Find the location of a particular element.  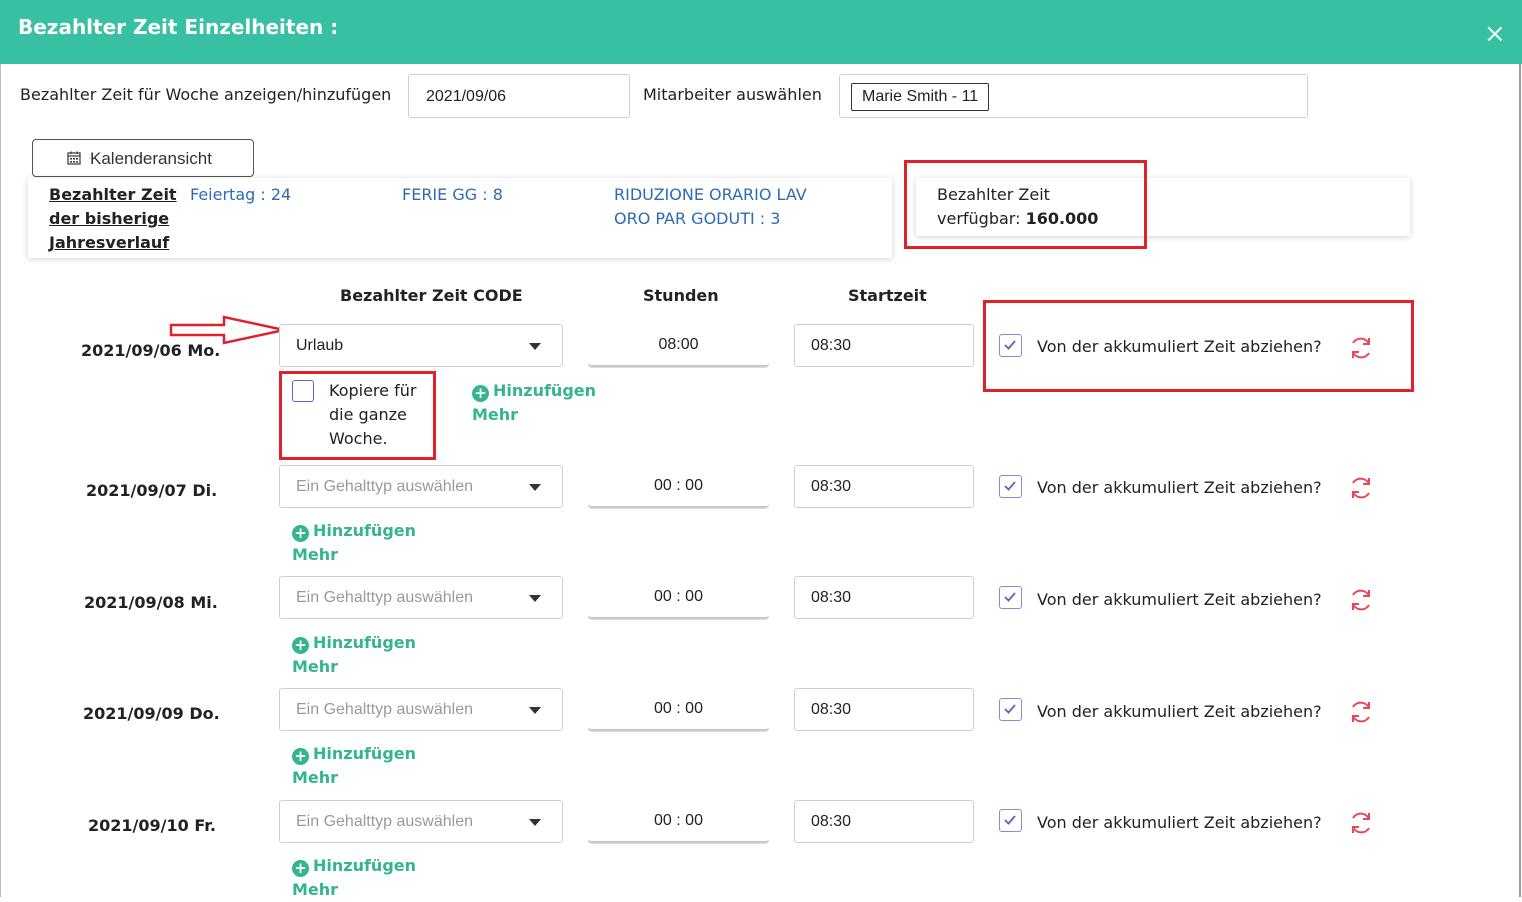

stat-riduzione-line2: ORO PAR GODUTI : 3 is located at coordinates (697, 218).